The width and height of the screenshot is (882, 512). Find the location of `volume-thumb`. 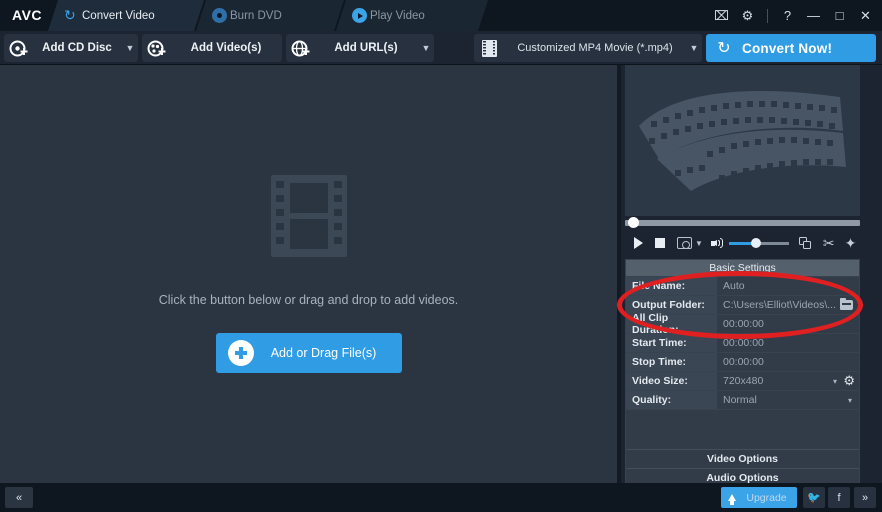

volume-thumb is located at coordinates (755, 243).